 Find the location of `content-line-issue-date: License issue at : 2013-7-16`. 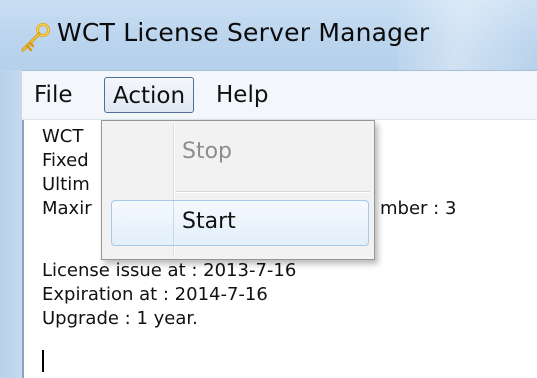

content-line-issue-date: License issue at : 2013-7-16 is located at coordinates (169, 270).